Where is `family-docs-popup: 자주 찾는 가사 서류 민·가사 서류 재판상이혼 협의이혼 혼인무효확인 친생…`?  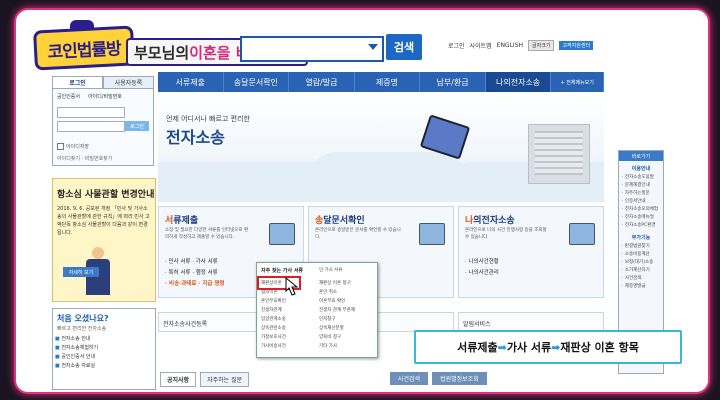 family-docs-popup: 자주 찾는 가사 서류 민·가사 서류 재판상이혼 협의이혼 혼인무효확인 친생… is located at coordinates (317, 310).